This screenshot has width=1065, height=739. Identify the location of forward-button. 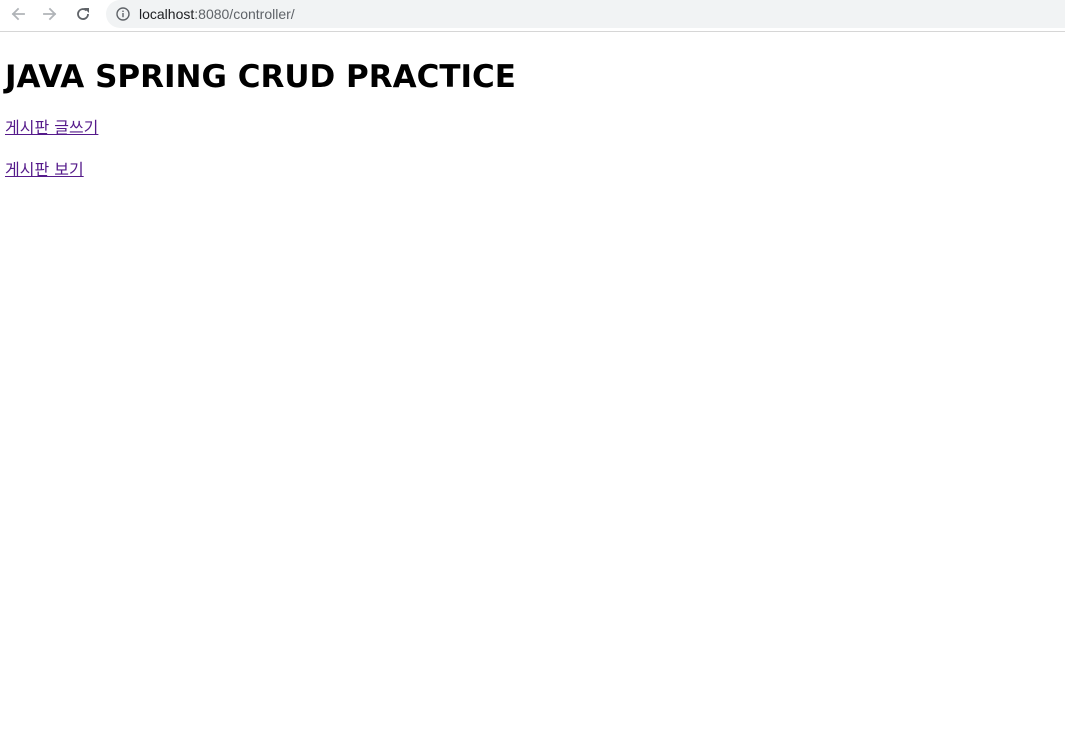
(50, 14).